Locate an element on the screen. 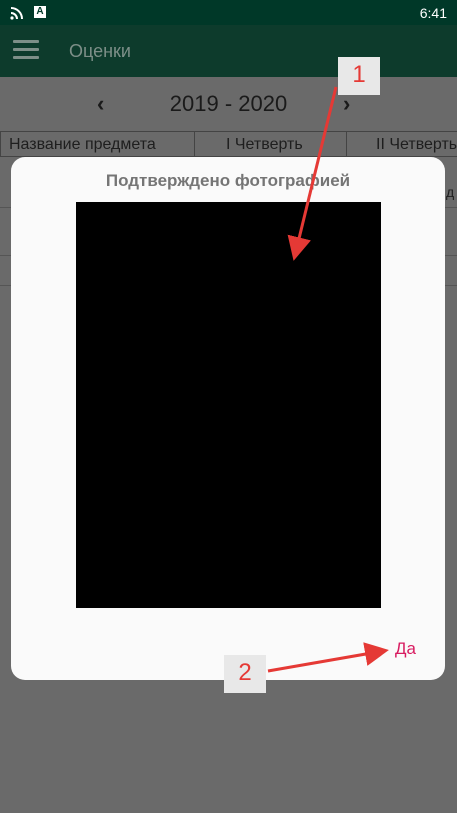 Image resolution: width=457 pixels, height=813 pixels. annotation-badge-1: 1 is located at coordinates (359, 76).